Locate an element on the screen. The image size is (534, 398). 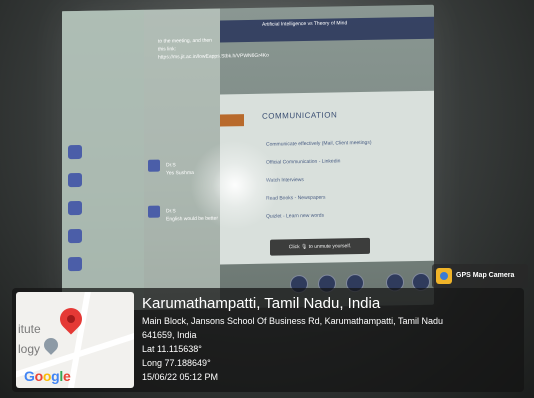
slide-bullet: Quizlet - Learn new words is located at coordinates (295, 216).